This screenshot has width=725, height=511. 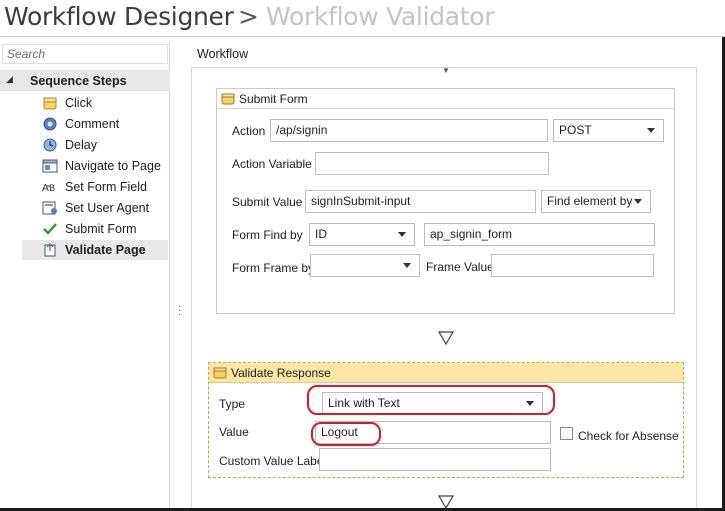 What do you see at coordinates (50, 166) in the screenshot?
I see `web-page-icon` at bounding box center [50, 166].